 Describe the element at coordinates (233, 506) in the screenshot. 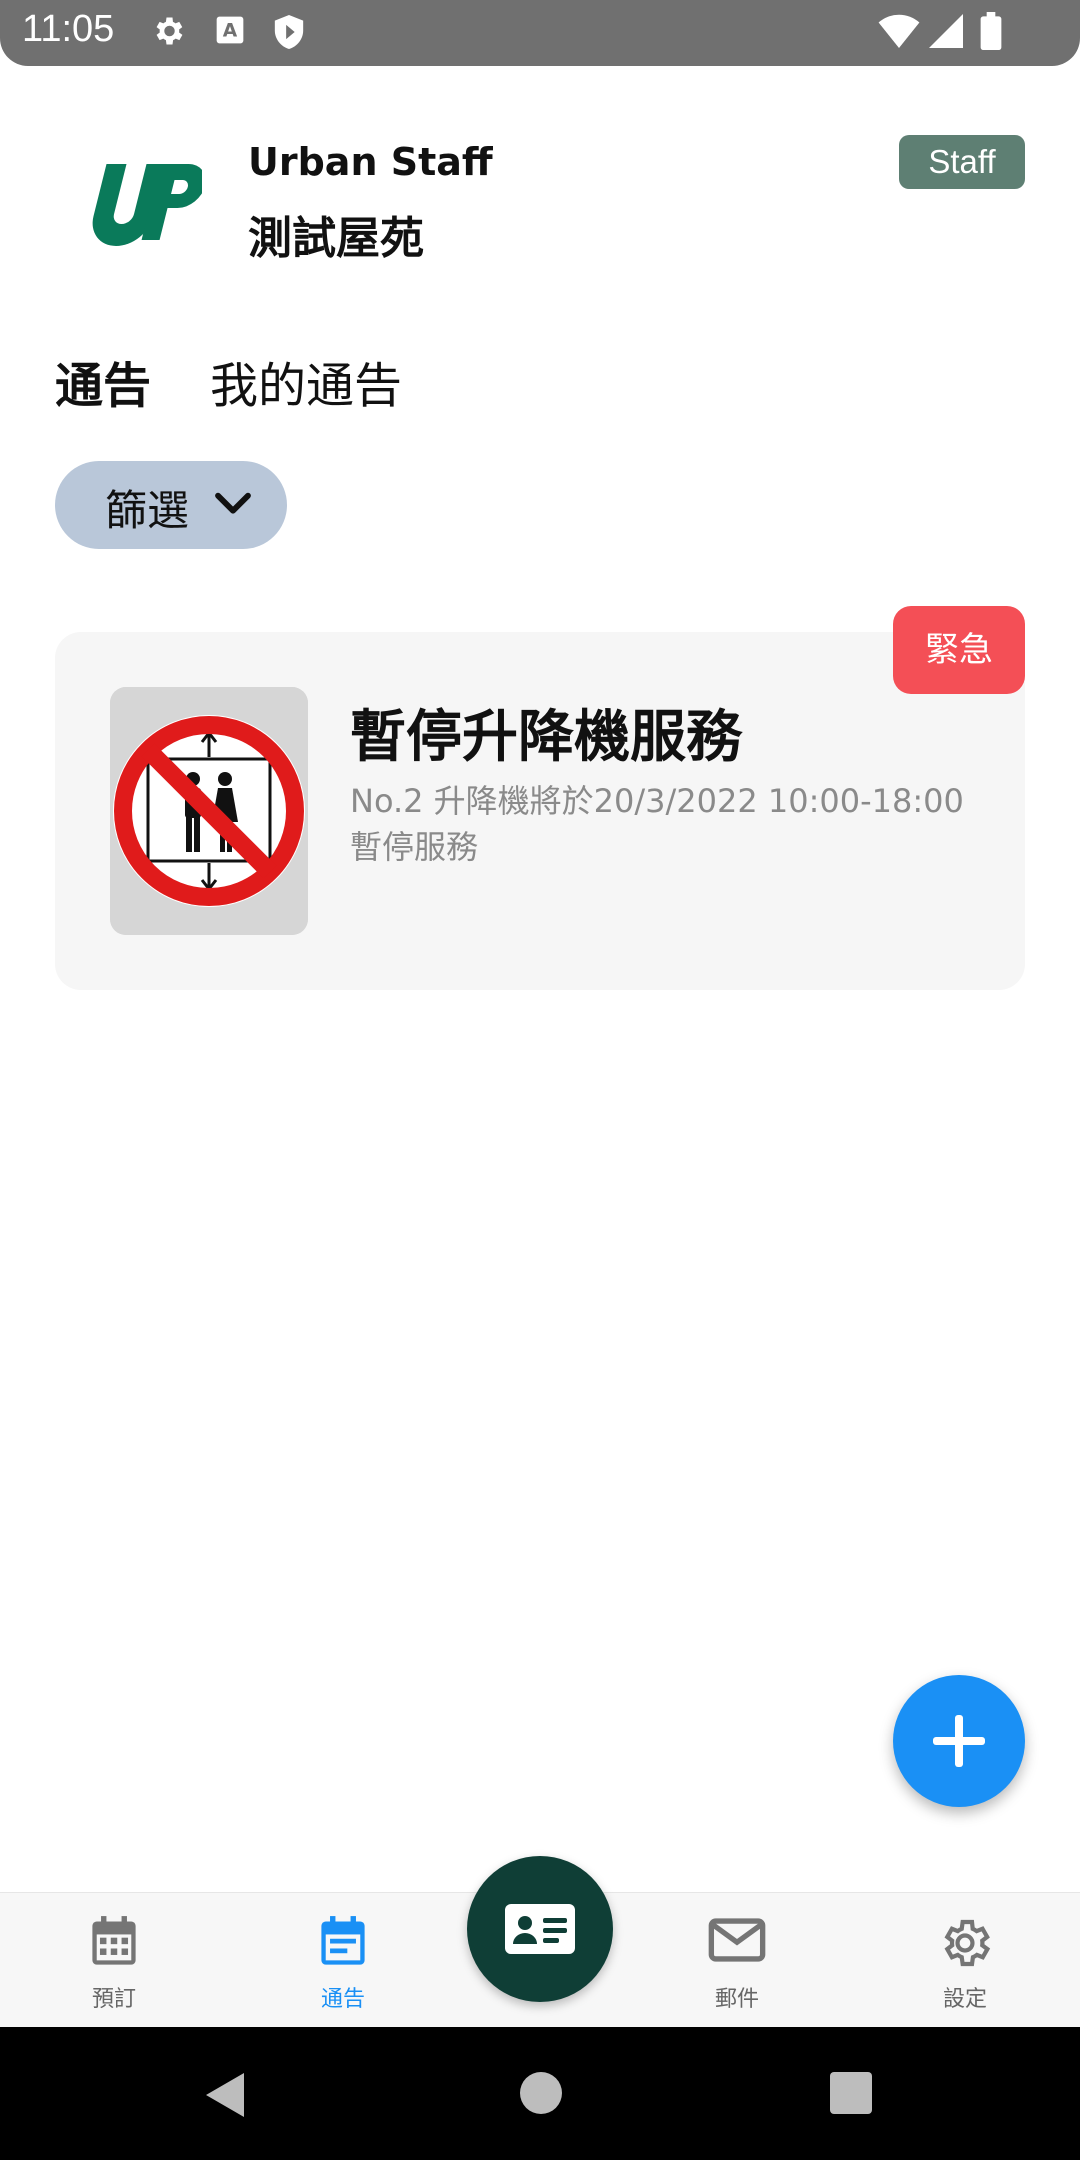

I see `chevron-down-icon` at that location.